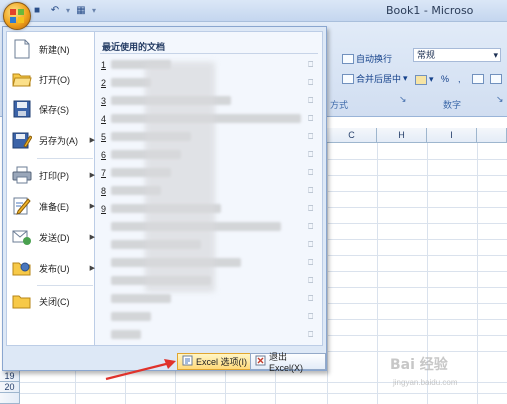 The width and height of the screenshot is (507, 404). What do you see at coordinates (22, 268) in the screenshot?
I see `publish-icon` at bounding box center [22, 268].